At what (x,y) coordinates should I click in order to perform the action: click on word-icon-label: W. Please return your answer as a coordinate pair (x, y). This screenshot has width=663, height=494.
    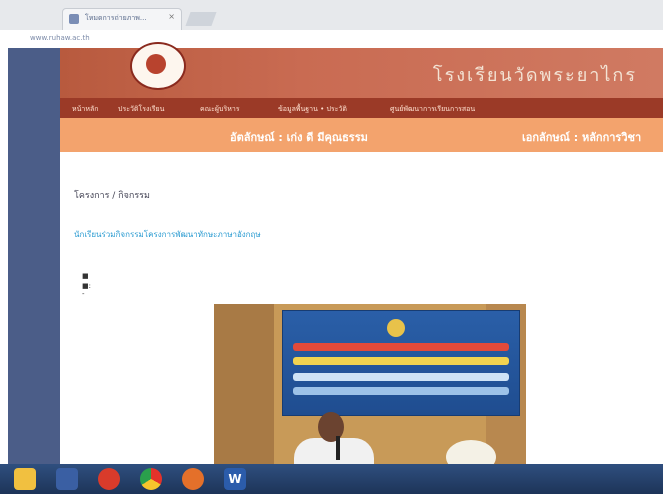
    Looking at the image, I should click on (235, 479).